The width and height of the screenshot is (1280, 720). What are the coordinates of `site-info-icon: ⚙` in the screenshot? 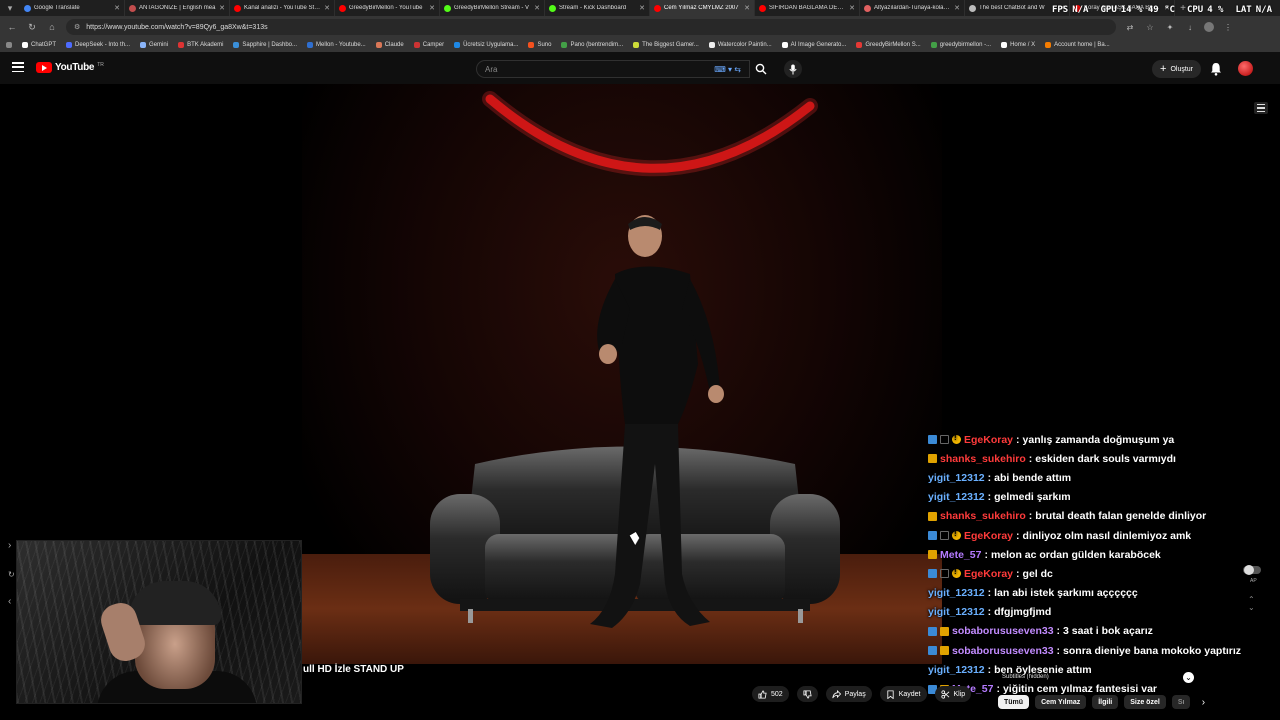 It's located at (77, 27).